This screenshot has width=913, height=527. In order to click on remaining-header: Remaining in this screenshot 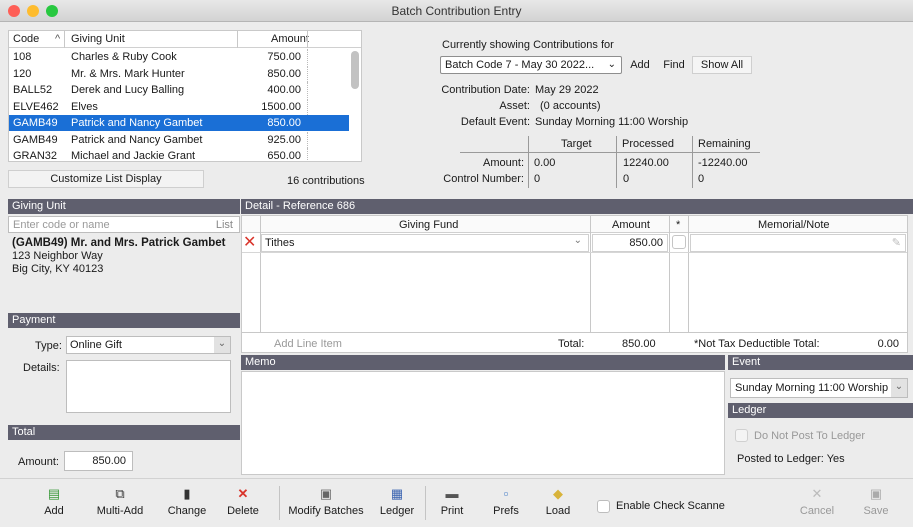, I will do `click(724, 144)`.